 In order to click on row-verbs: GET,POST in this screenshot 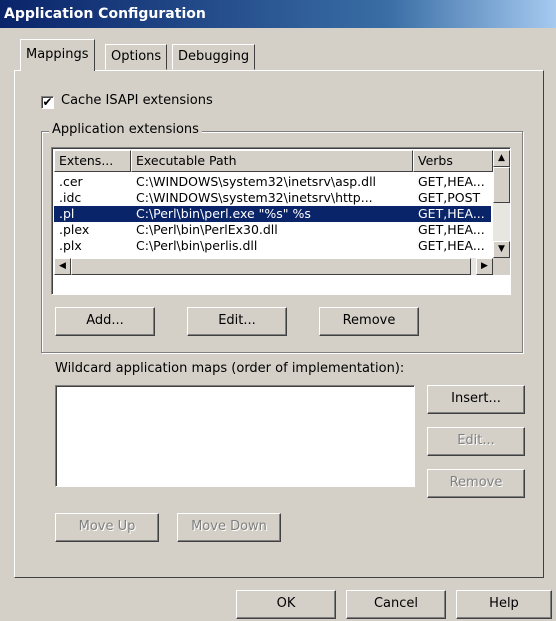, I will do `click(449, 197)`.